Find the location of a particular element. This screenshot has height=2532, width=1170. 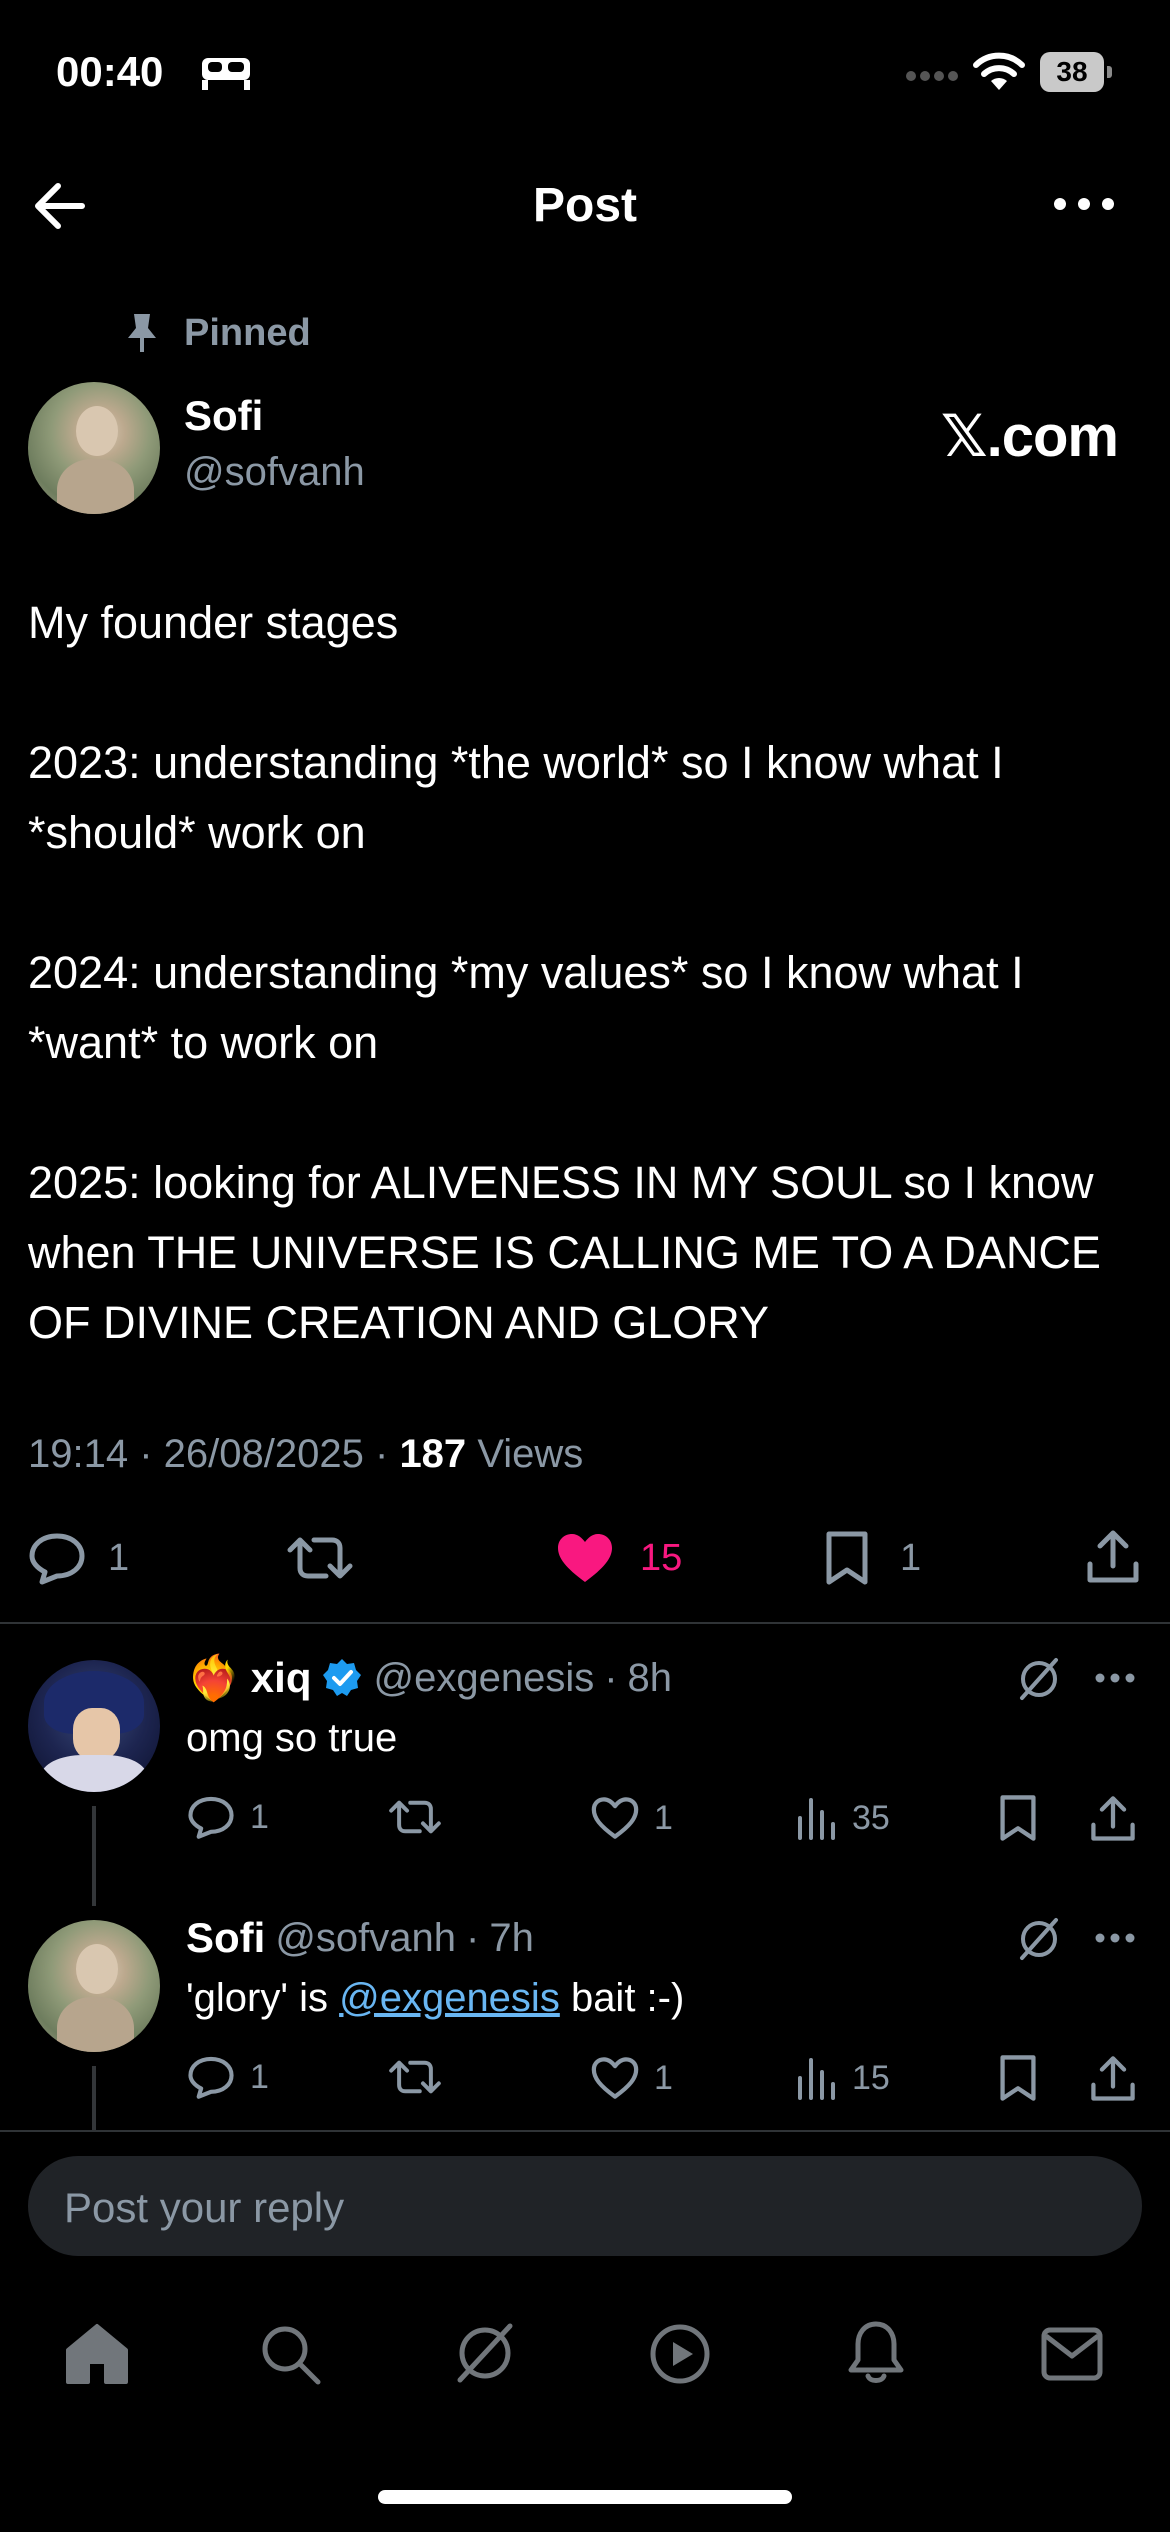

mention-link: @exgenesis is located at coordinates (449, 1998).